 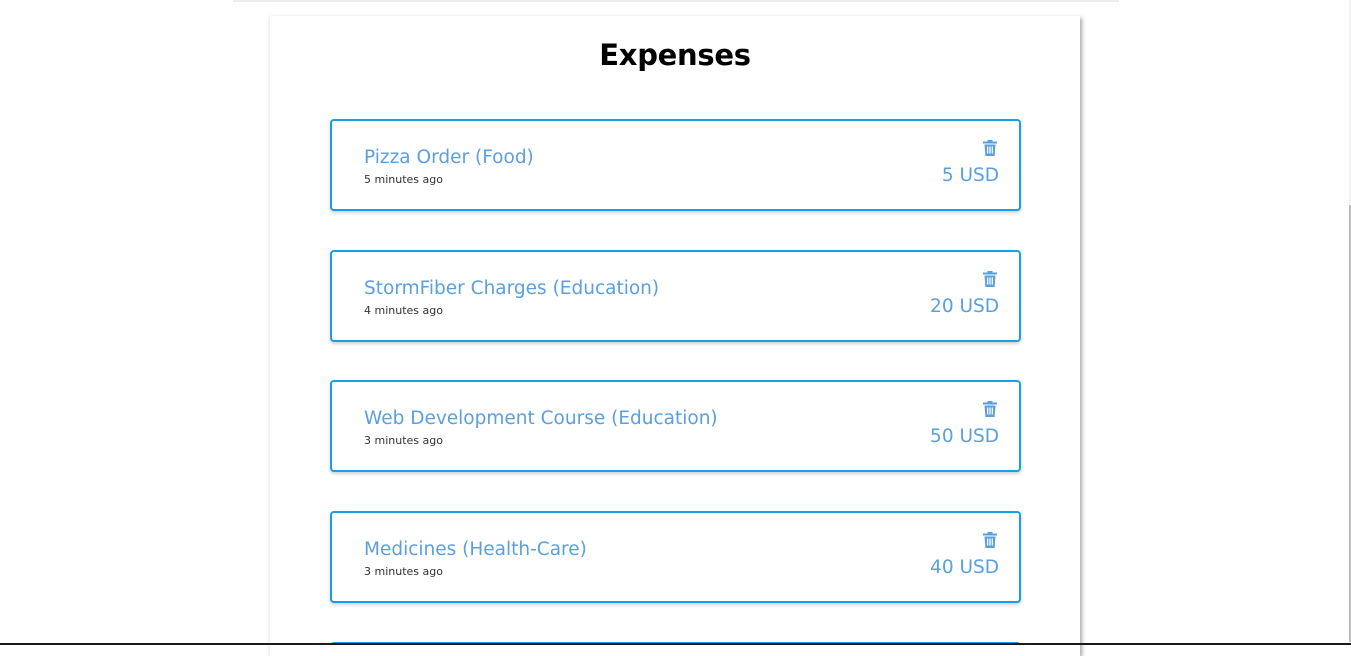 What do you see at coordinates (970, 175) in the screenshot?
I see `expense-amount: 5 USD` at bounding box center [970, 175].